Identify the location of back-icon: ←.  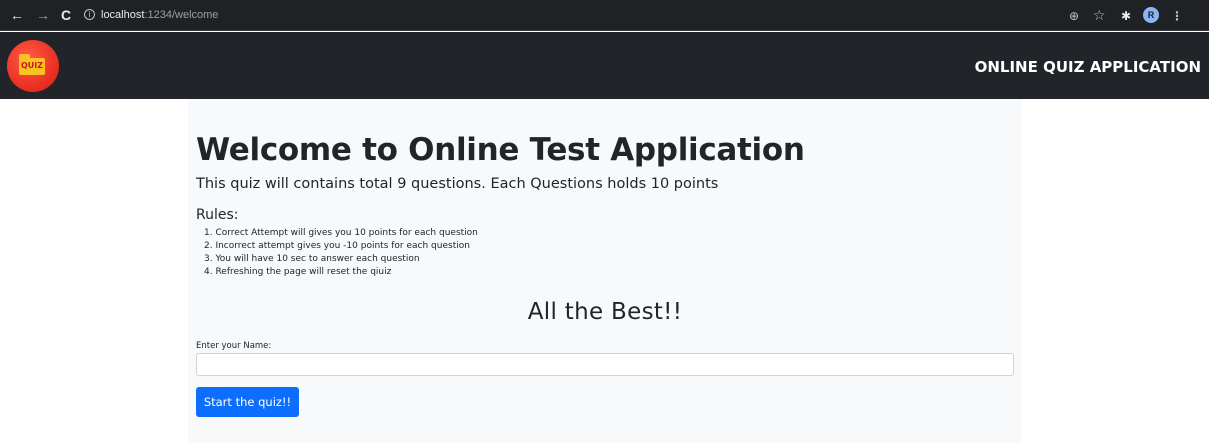
(17, 15).